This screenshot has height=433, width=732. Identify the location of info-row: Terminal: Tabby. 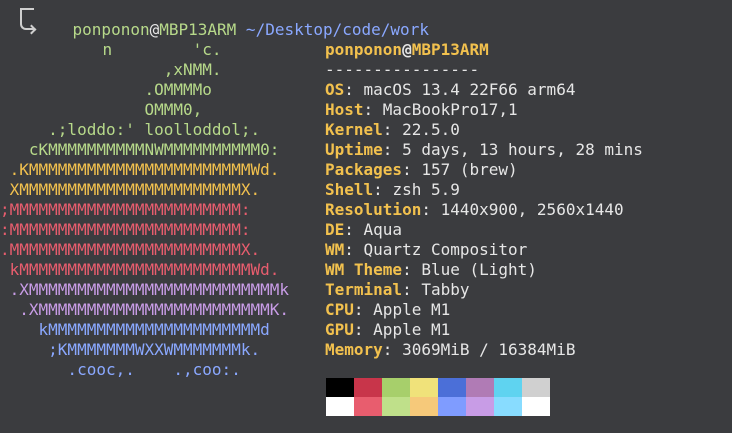
(484, 290).